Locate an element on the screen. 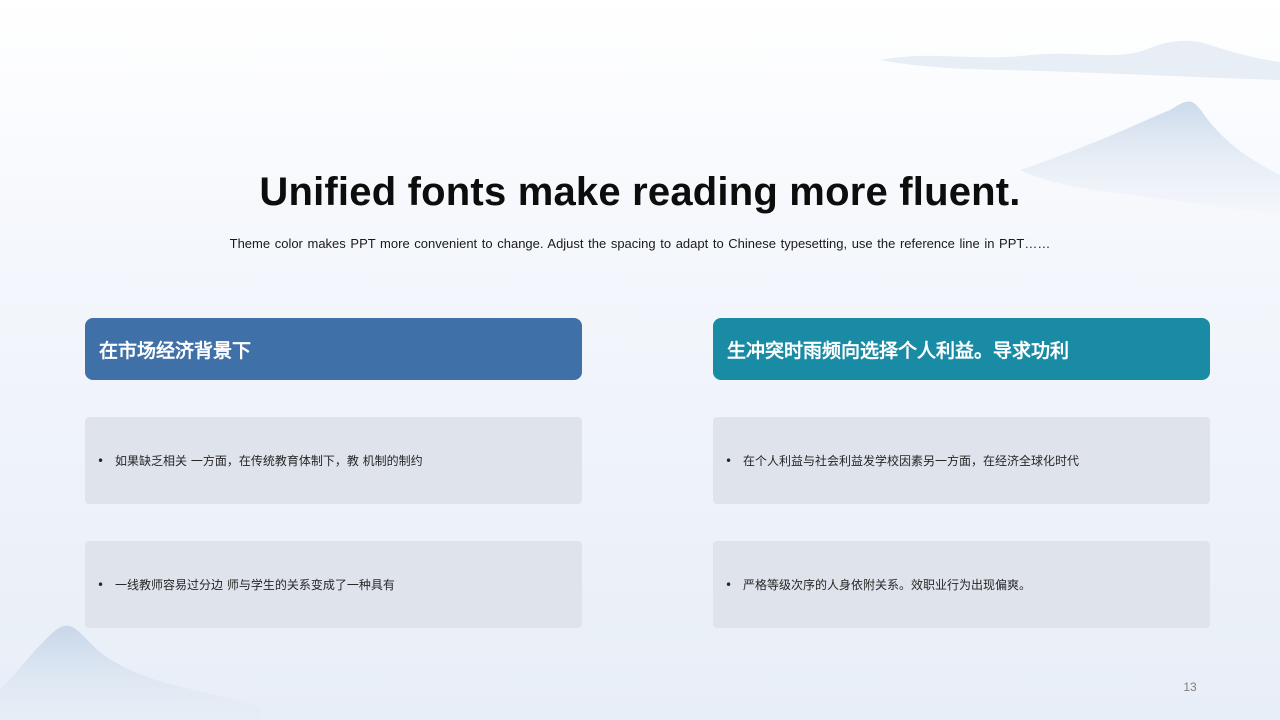  page-number: 13 is located at coordinates (1190, 687).